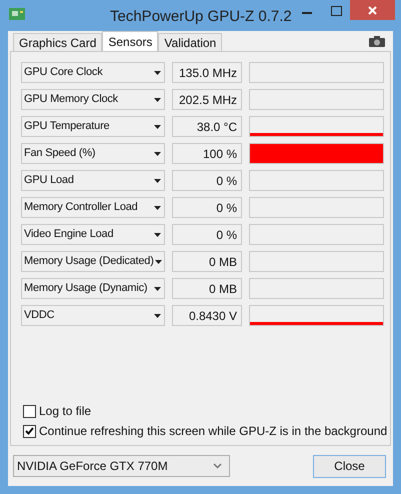 The image size is (401, 494). Describe the element at coordinates (65, 411) in the screenshot. I see `checkbox-label: Log to file` at that location.